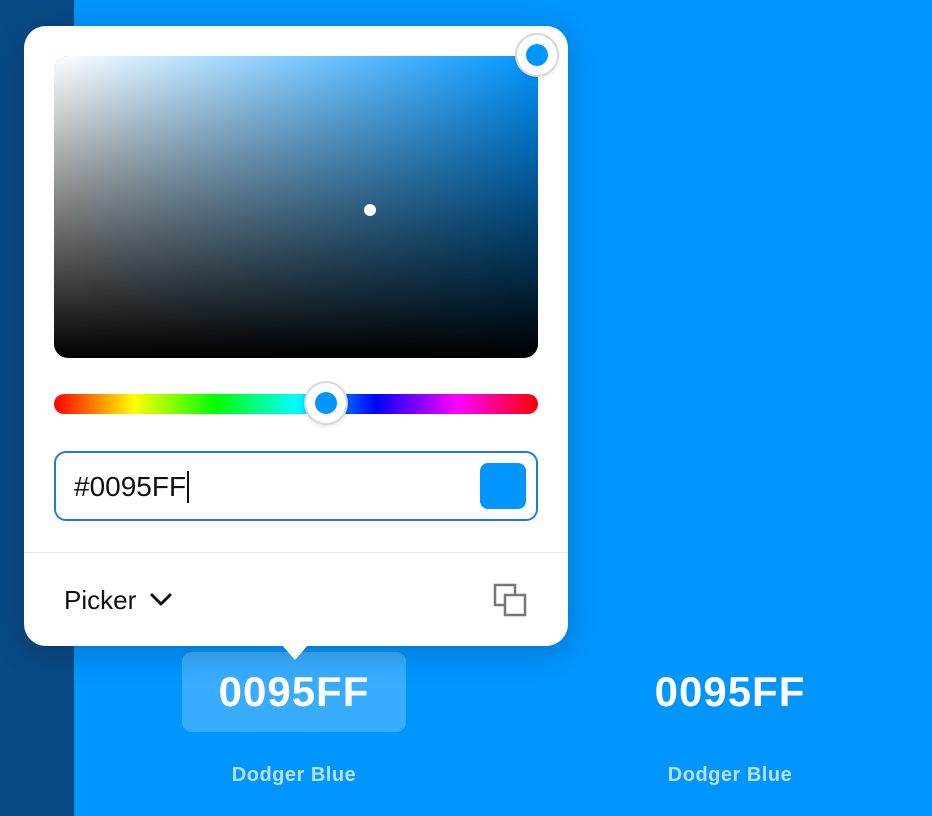  I want to click on sv-center-dot, so click(370, 210).